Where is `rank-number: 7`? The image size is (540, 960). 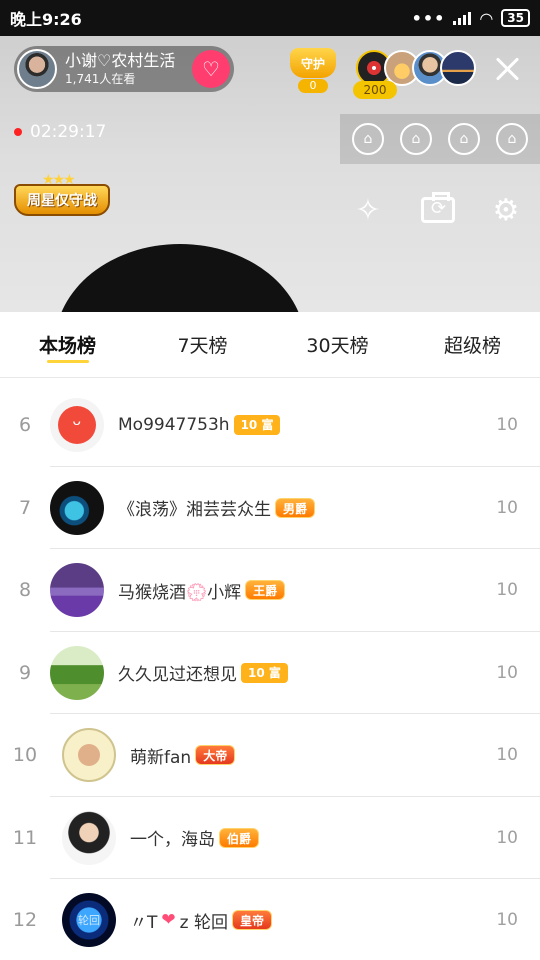
rank-number: 7 is located at coordinates (25, 507).